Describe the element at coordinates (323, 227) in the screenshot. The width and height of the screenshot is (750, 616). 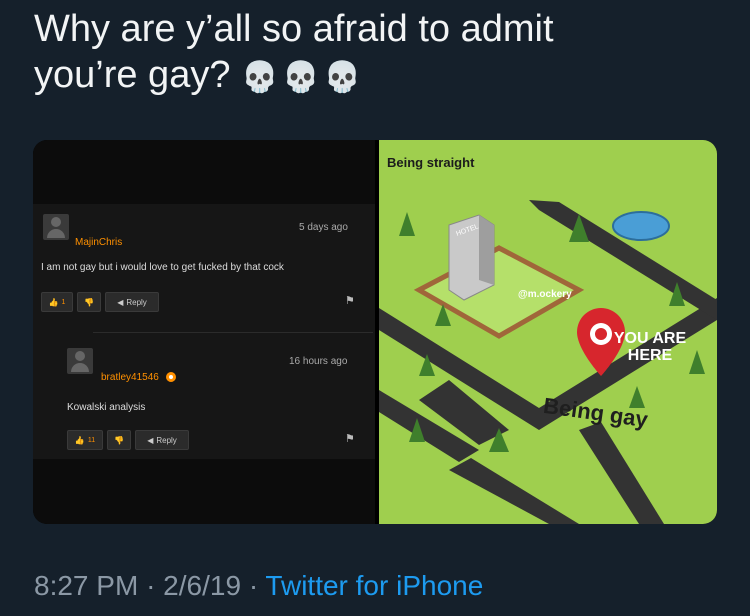
I see `comment-time: 5 days ago` at that location.